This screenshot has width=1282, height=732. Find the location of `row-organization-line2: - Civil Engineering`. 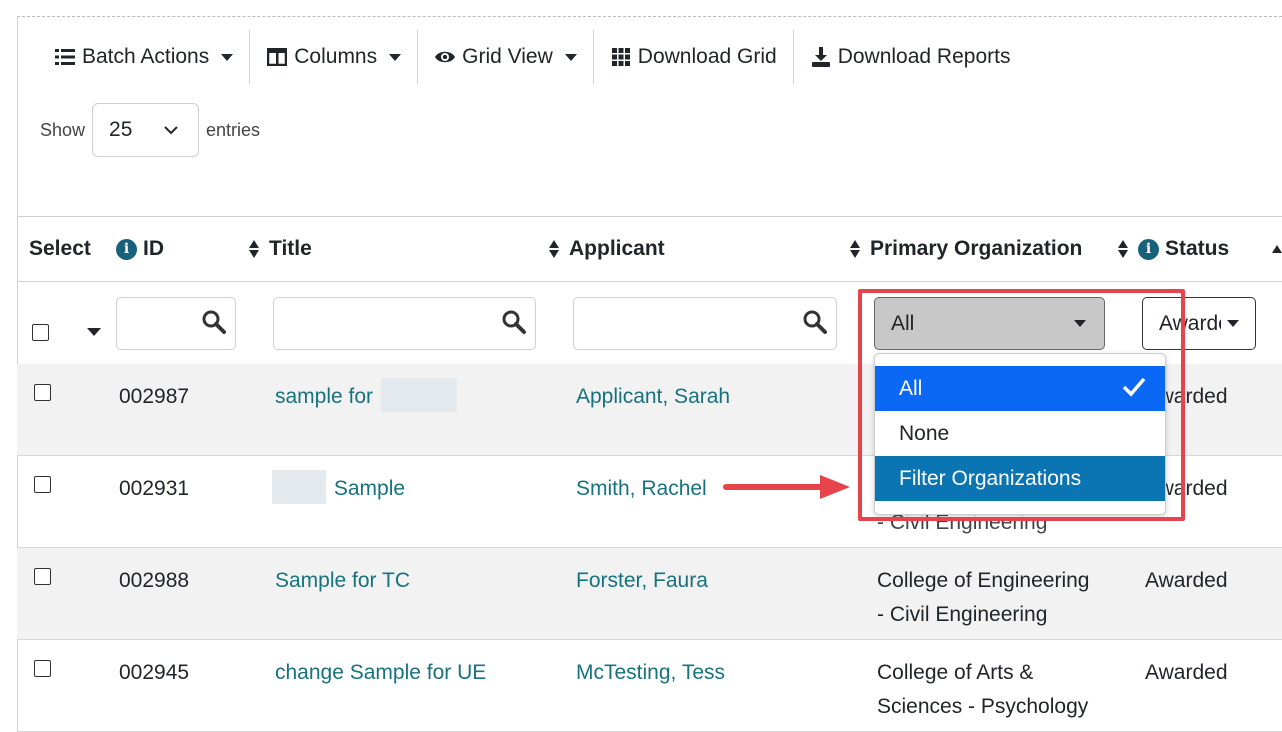

row-organization-line2: - Civil Engineering is located at coordinates (962, 614).